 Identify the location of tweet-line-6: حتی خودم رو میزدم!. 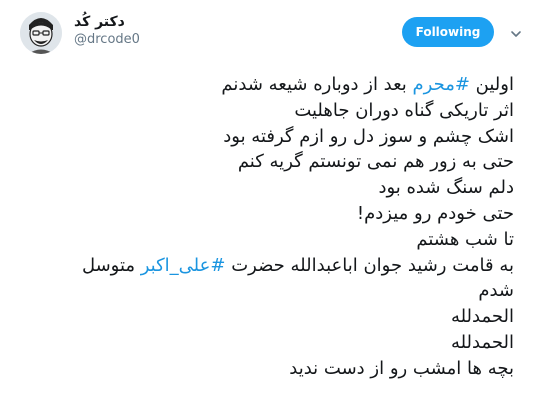
(435, 213).